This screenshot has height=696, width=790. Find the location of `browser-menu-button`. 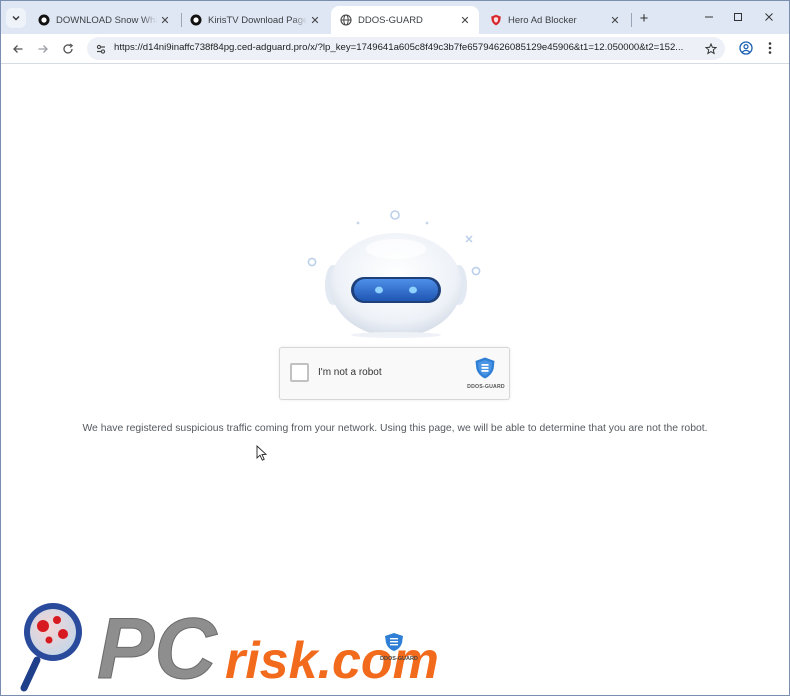

browser-menu-button is located at coordinates (770, 48).